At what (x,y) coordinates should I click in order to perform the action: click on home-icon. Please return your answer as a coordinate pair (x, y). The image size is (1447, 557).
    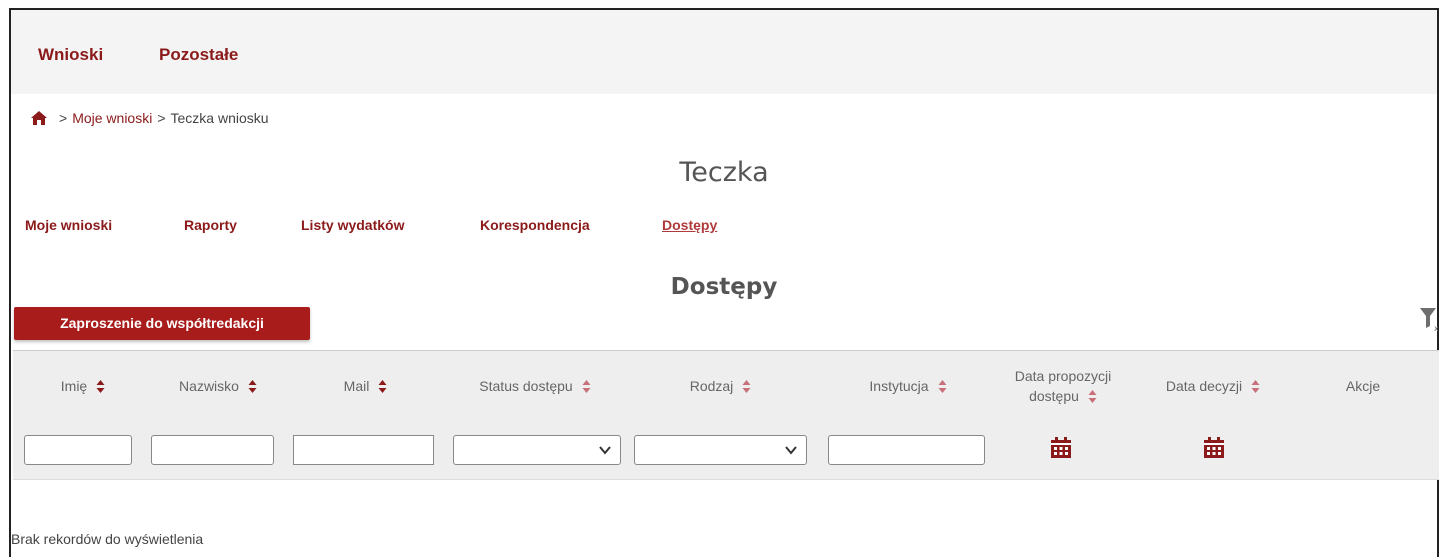
    Looking at the image, I should click on (39, 118).